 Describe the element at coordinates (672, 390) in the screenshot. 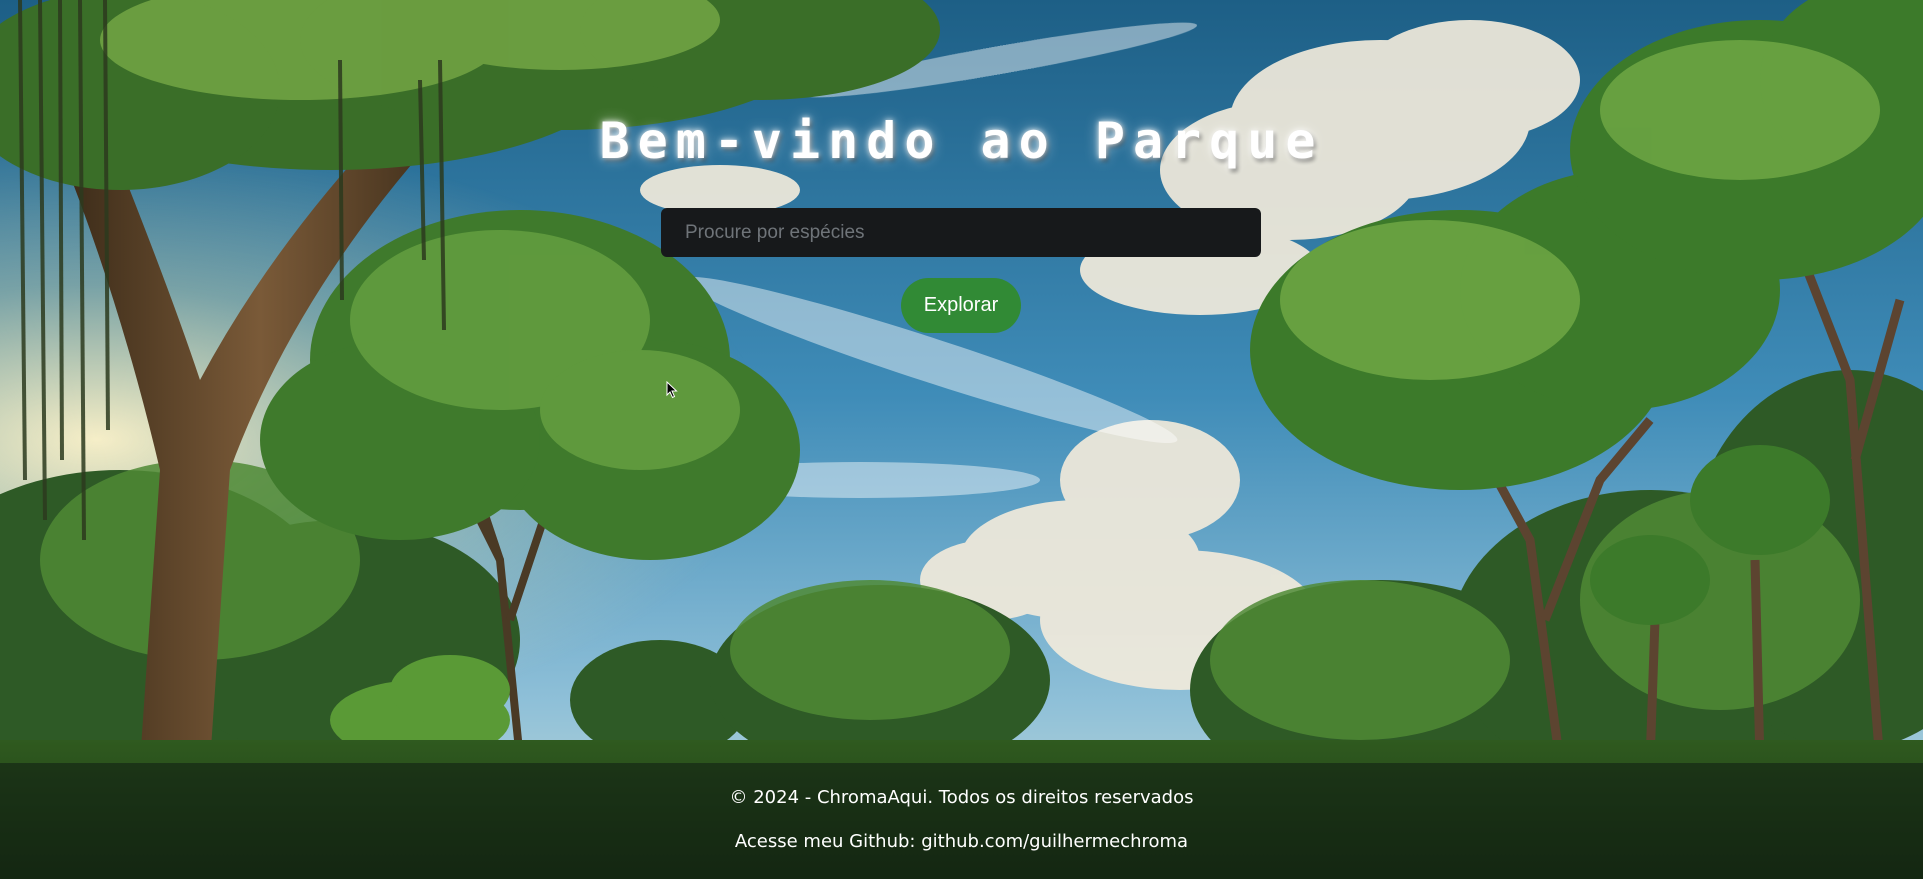

I see `mouse-pointer-icon` at that location.